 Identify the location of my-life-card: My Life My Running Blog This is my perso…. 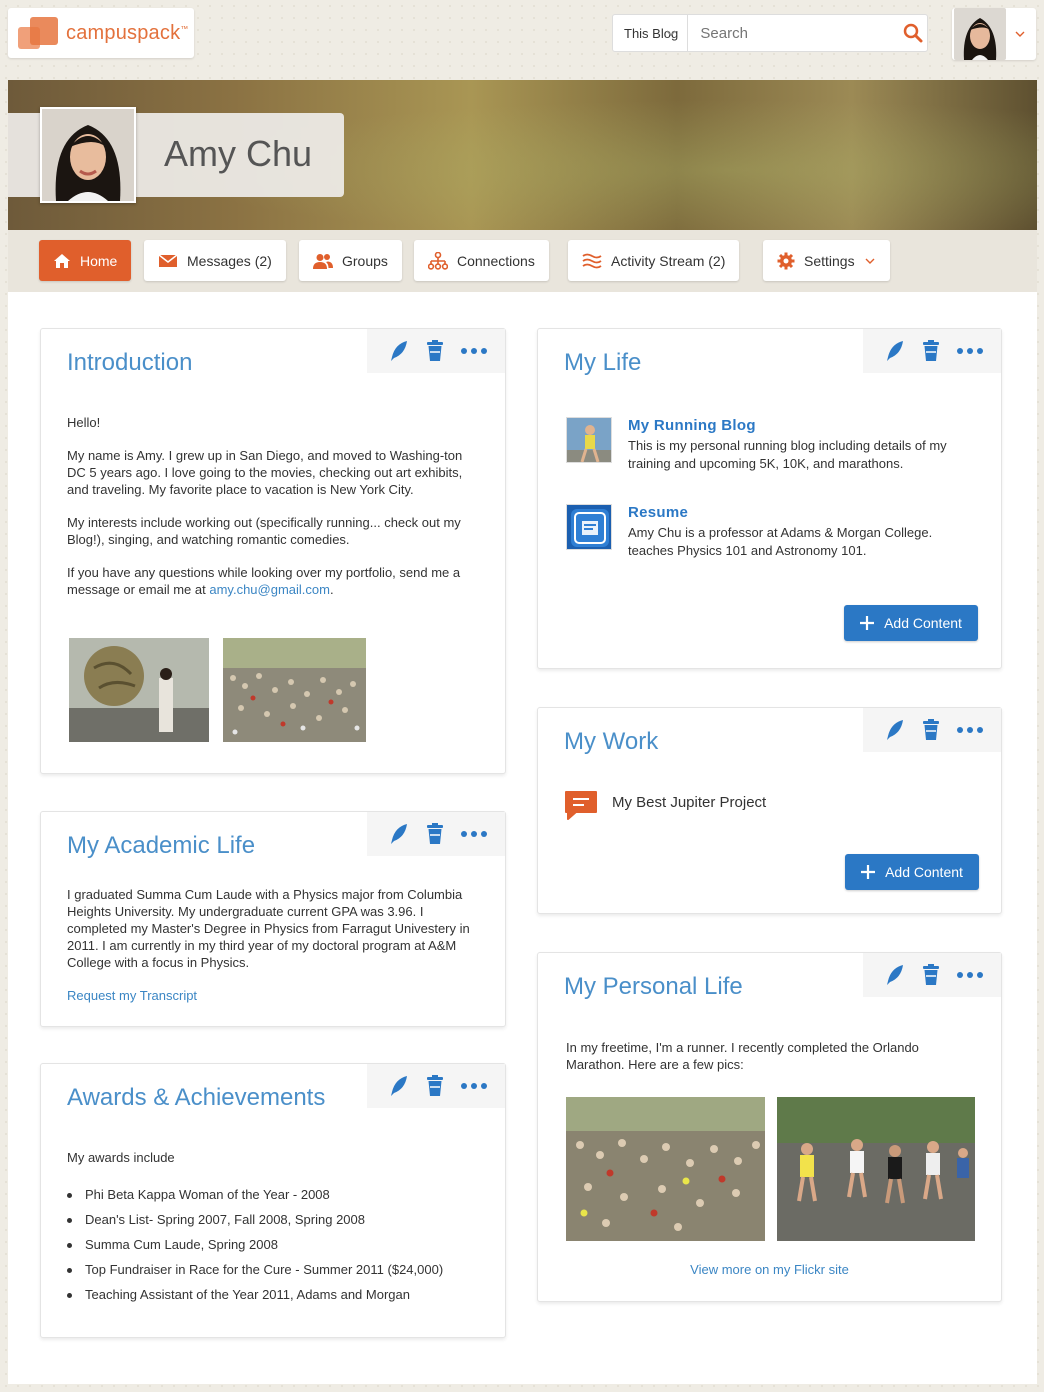
(769, 498).